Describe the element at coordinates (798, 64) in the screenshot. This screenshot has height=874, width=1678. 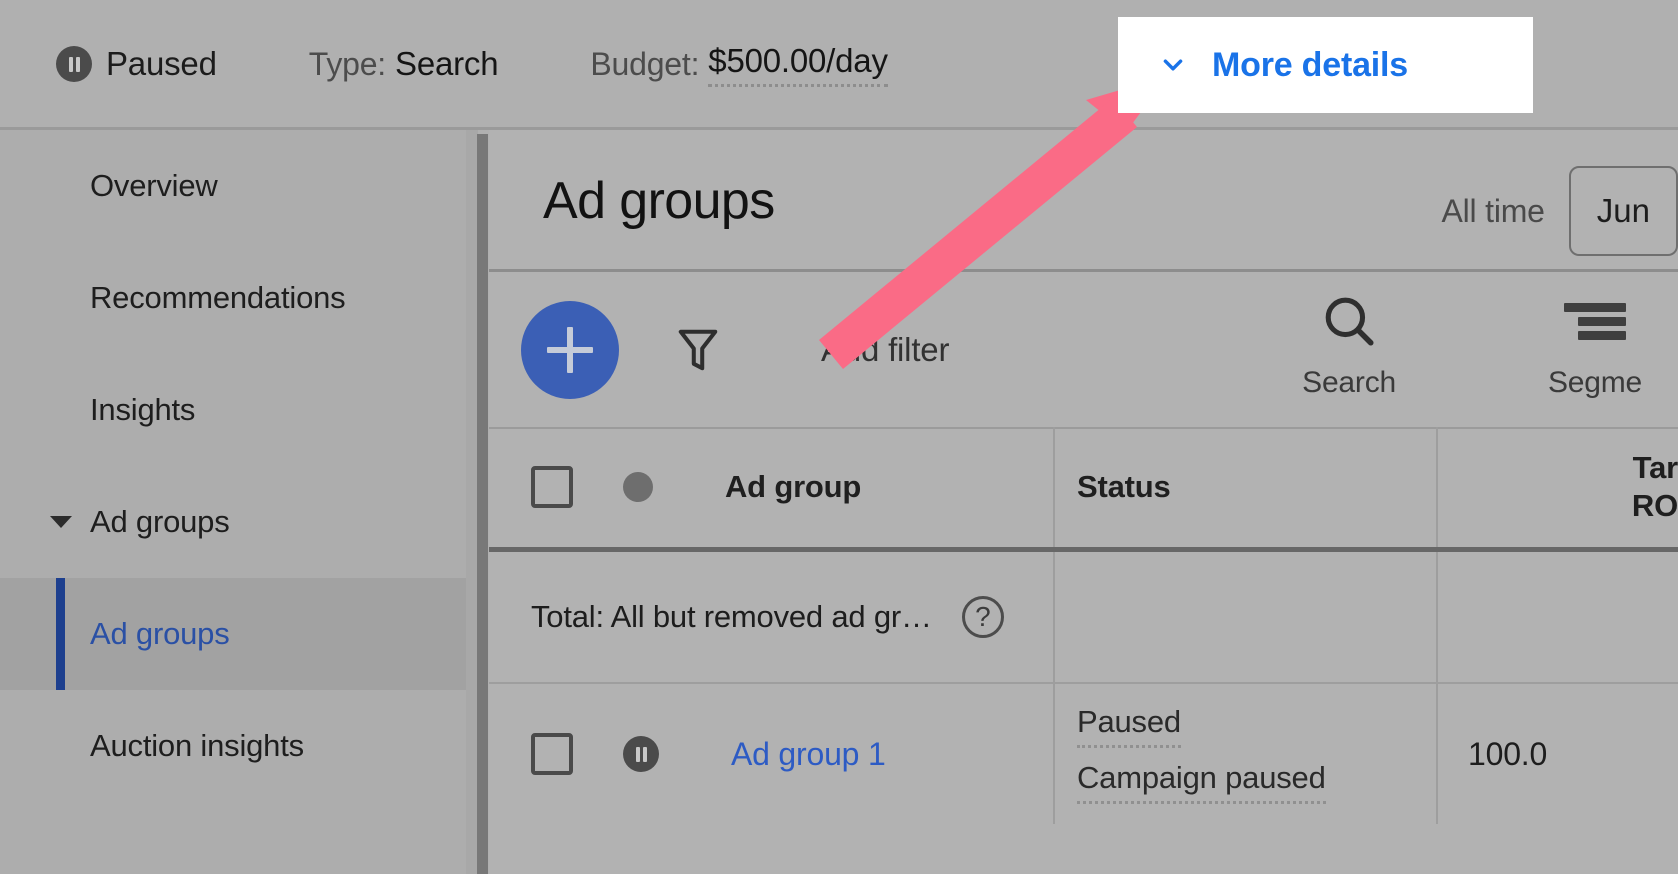
I see `campaign-budget-value: $500.00/day` at that location.